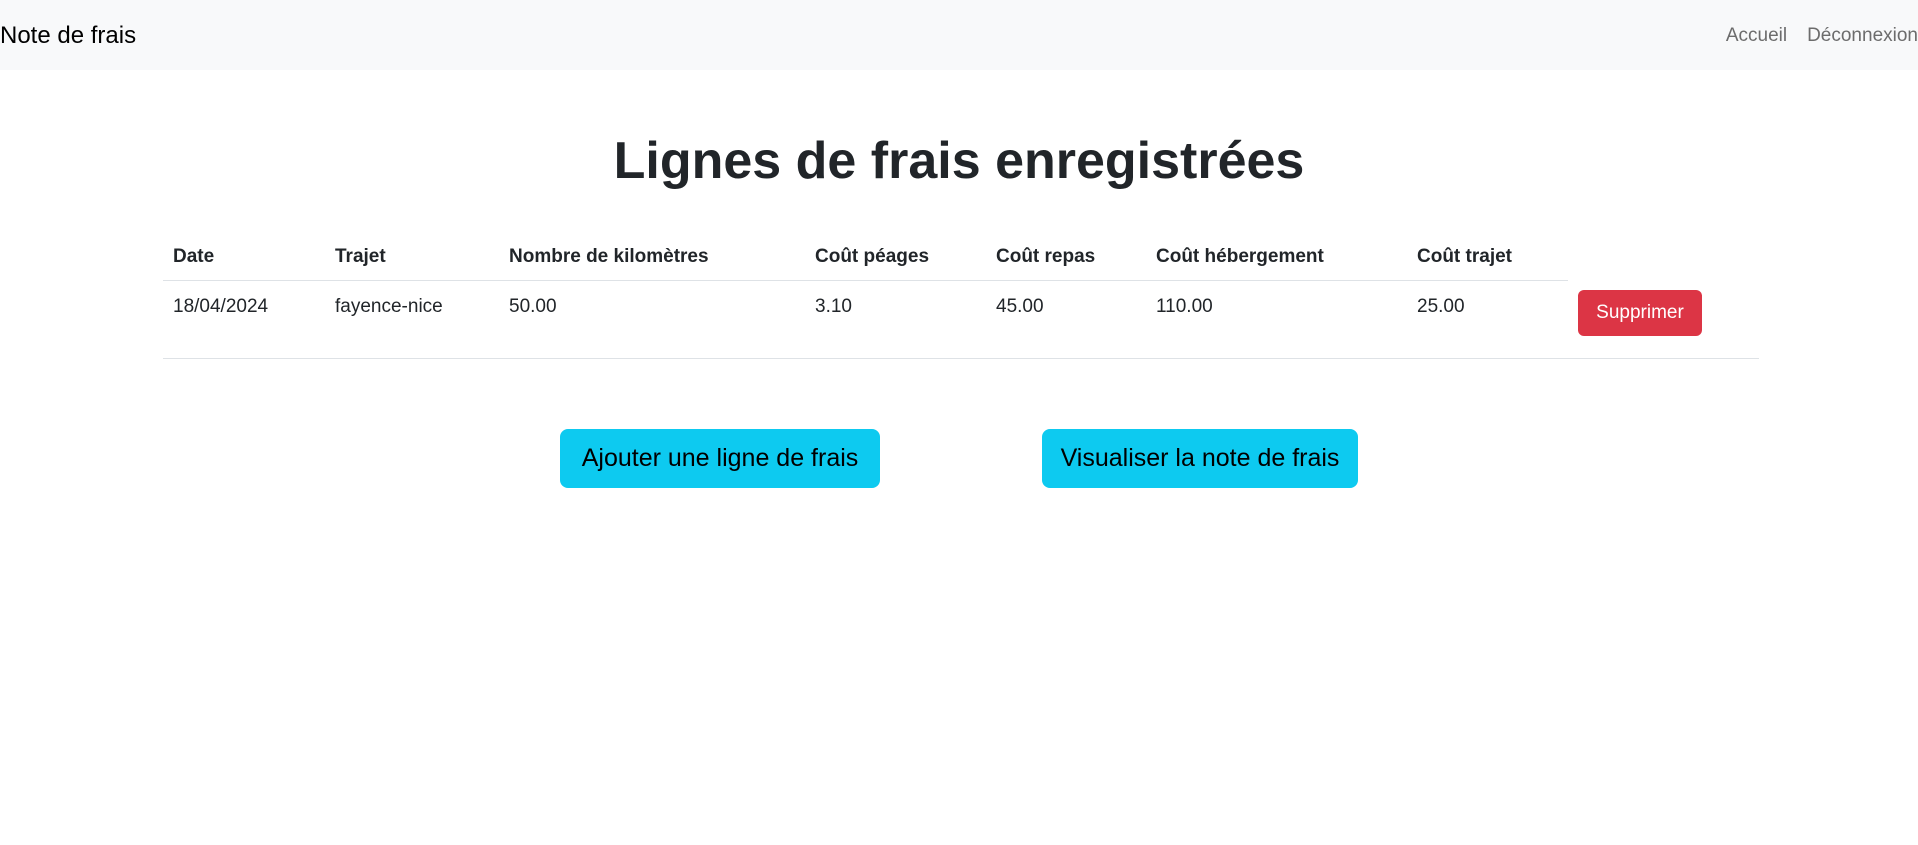 This screenshot has height=845, width=1918. I want to click on delete-button: Supprimer, so click(1640, 312).